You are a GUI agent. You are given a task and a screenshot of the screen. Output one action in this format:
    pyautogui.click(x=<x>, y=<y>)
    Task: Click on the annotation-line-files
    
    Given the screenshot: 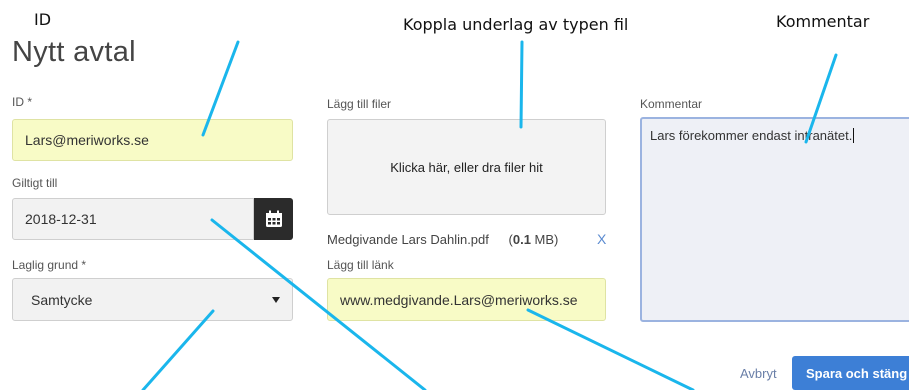 What is the action you would take?
    pyautogui.click(x=521, y=84)
    